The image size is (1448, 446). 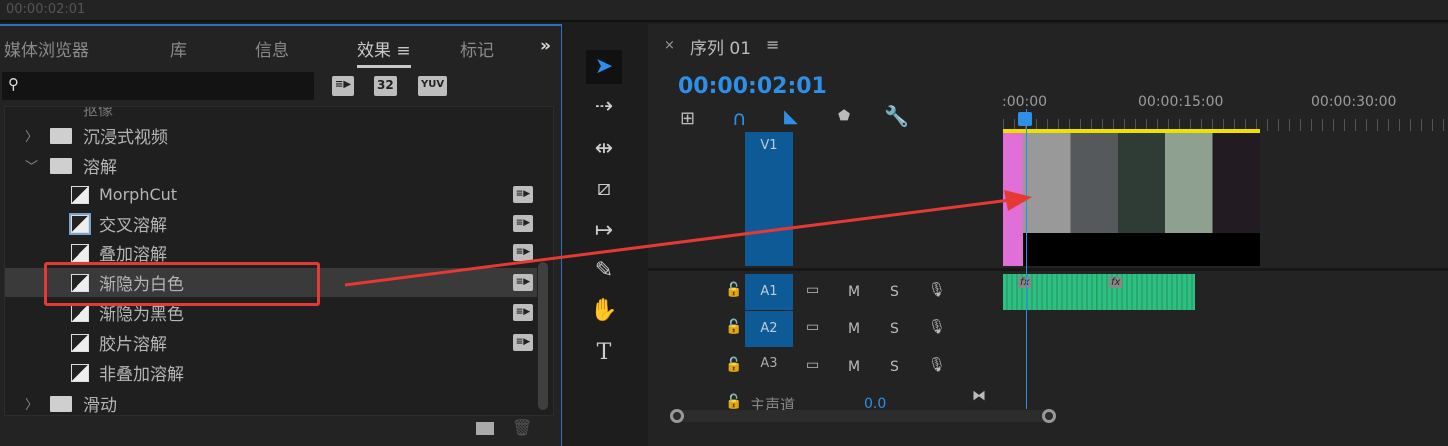 What do you see at coordinates (688, 238) in the screenshot?
I see `annotation-arrow` at bounding box center [688, 238].